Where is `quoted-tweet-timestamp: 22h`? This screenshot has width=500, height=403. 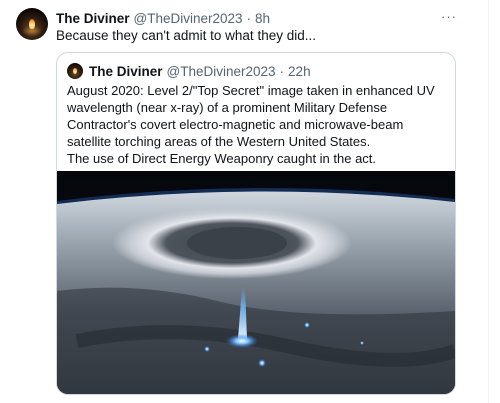 quoted-tweet-timestamp: 22h is located at coordinates (299, 71).